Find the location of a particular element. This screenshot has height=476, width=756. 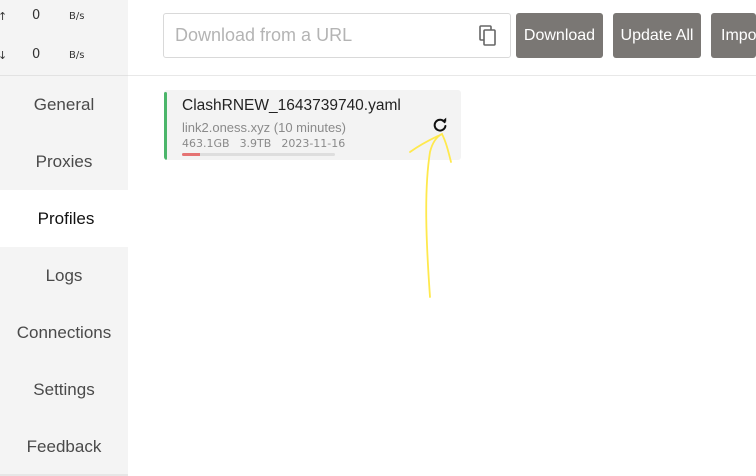

profile-total: 3.9TB is located at coordinates (255, 143).